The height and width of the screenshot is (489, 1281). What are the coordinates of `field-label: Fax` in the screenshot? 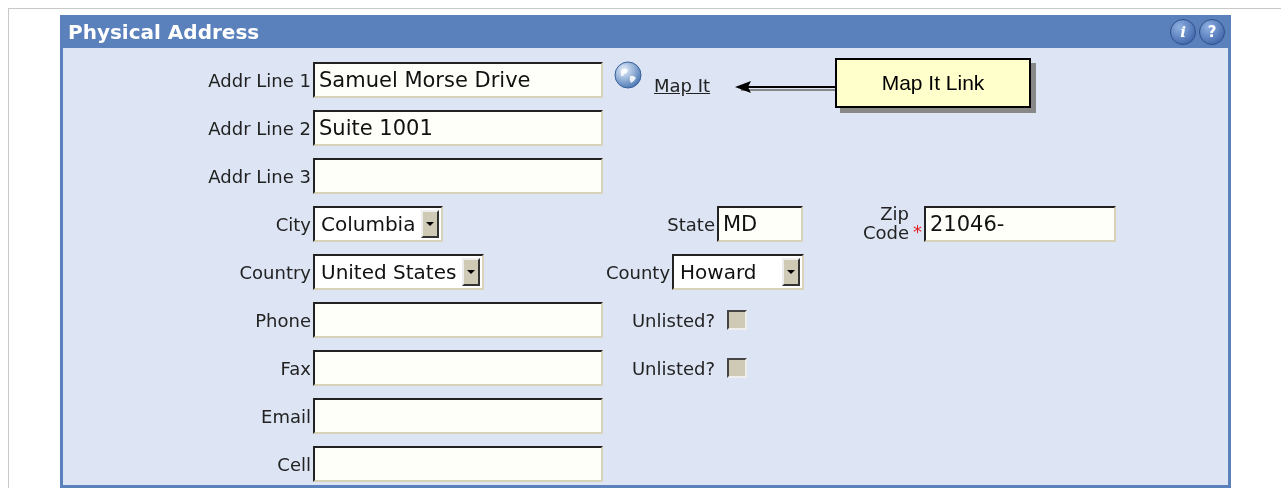 It's located at (295, 368).